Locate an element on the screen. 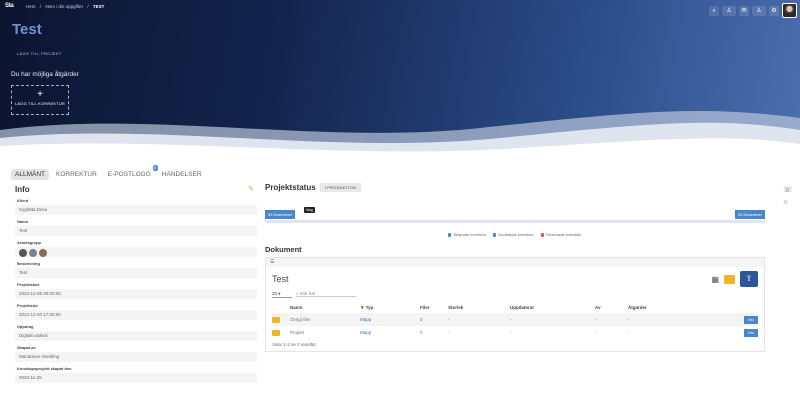 The image size is (800, 414). col-name: Namn is located at coordinates (325, 307).